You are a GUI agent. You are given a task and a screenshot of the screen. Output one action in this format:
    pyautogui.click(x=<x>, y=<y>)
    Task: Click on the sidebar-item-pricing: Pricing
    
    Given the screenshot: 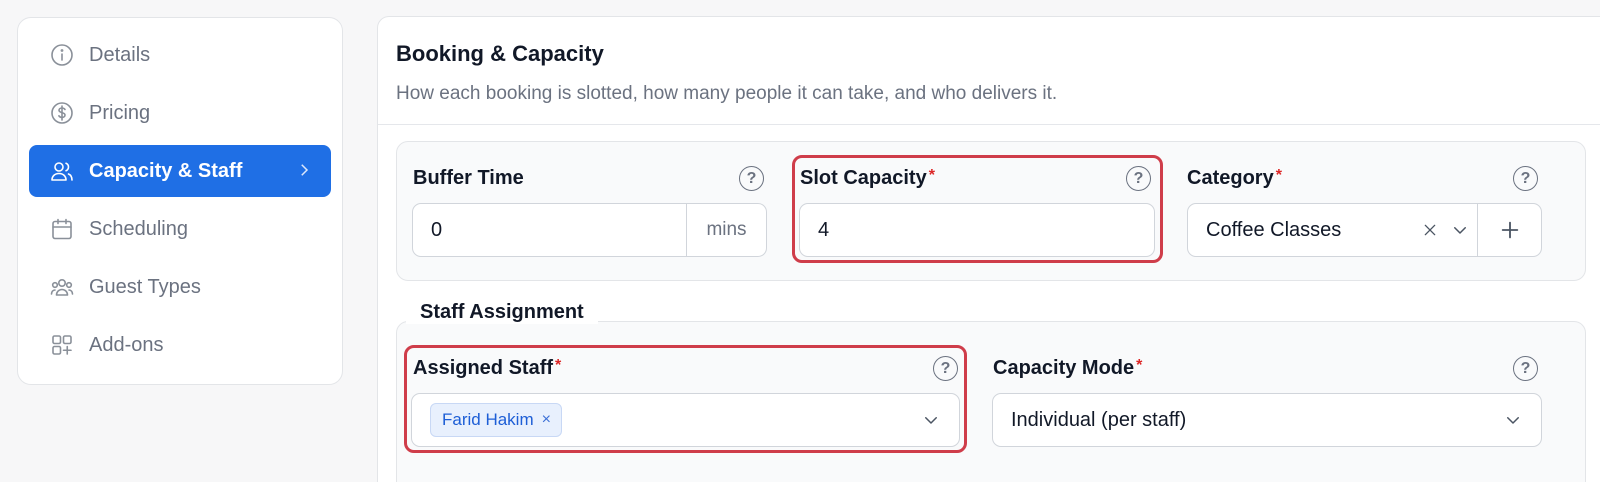 What is the action you would take?
    pyautogui.click(x=180, y=113)
    